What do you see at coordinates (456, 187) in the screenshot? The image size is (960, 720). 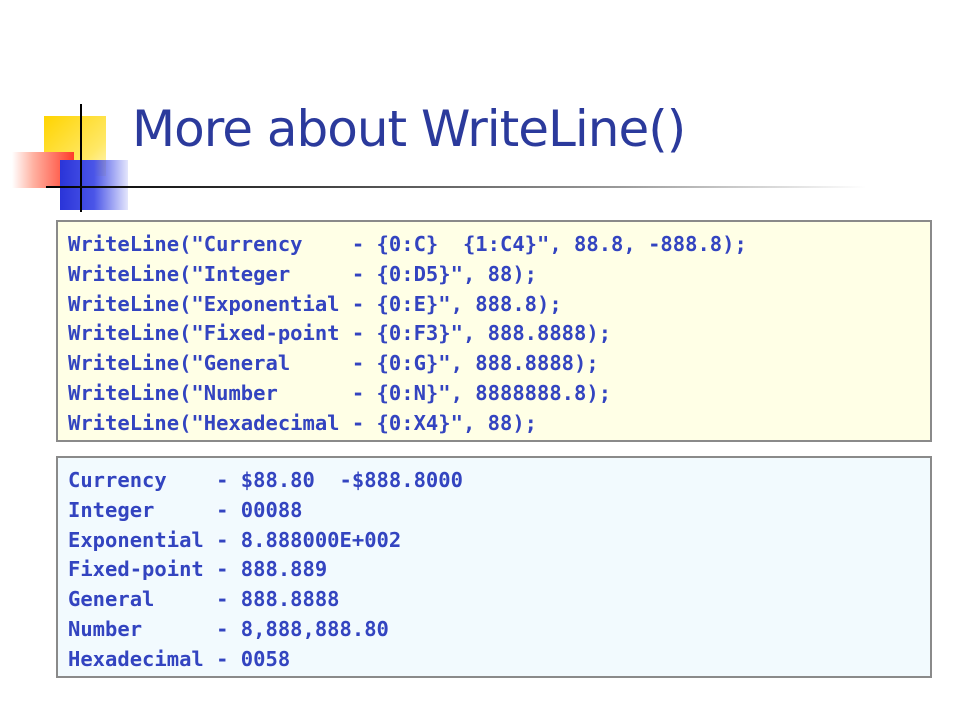 I see `title-underline` at bounding box center [456, 187].